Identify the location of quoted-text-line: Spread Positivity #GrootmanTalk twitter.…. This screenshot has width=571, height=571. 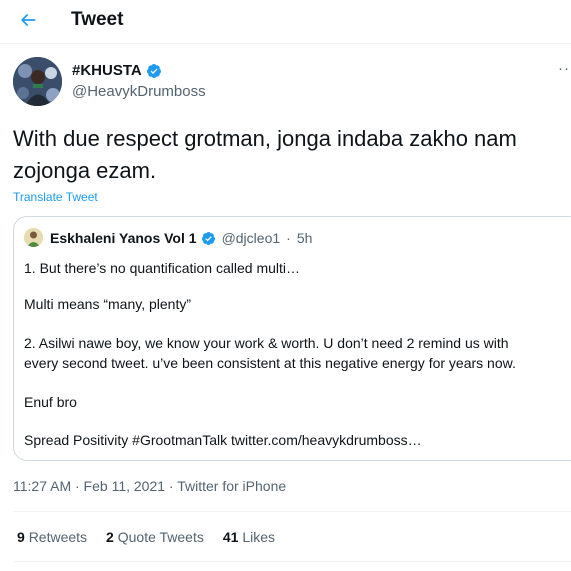
(223, 440).